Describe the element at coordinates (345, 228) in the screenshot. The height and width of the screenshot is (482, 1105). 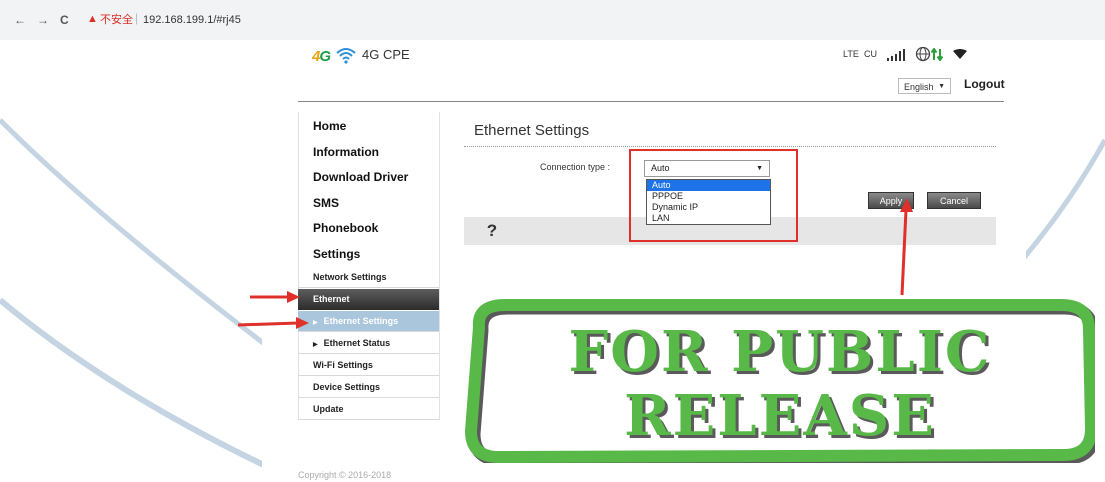
I see `sidebar-item-phonebook: Phonebook` at that location.